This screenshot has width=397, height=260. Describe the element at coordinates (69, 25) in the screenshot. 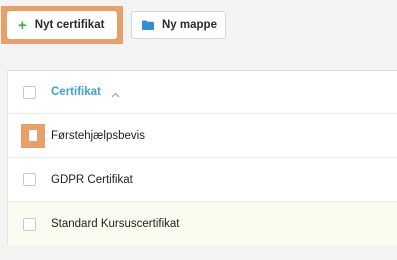

I see `new-certificate-label: Nyt certifikat` at that location.